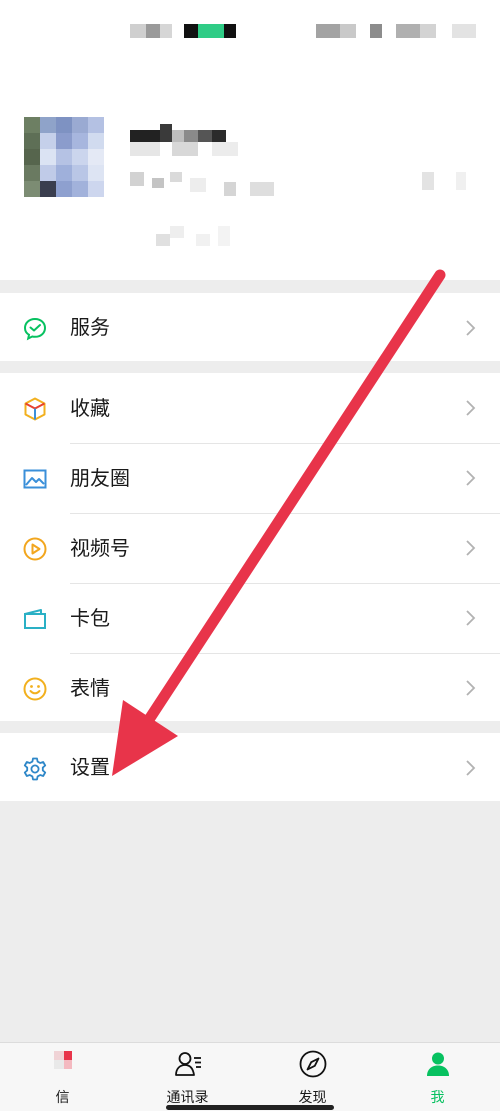 Image resolution: width=500 pixels, height=1111 pixels. What do you see at coordinates (64, 157) in the screenshot?
I see `avatar` at bounding box center [64, 157].